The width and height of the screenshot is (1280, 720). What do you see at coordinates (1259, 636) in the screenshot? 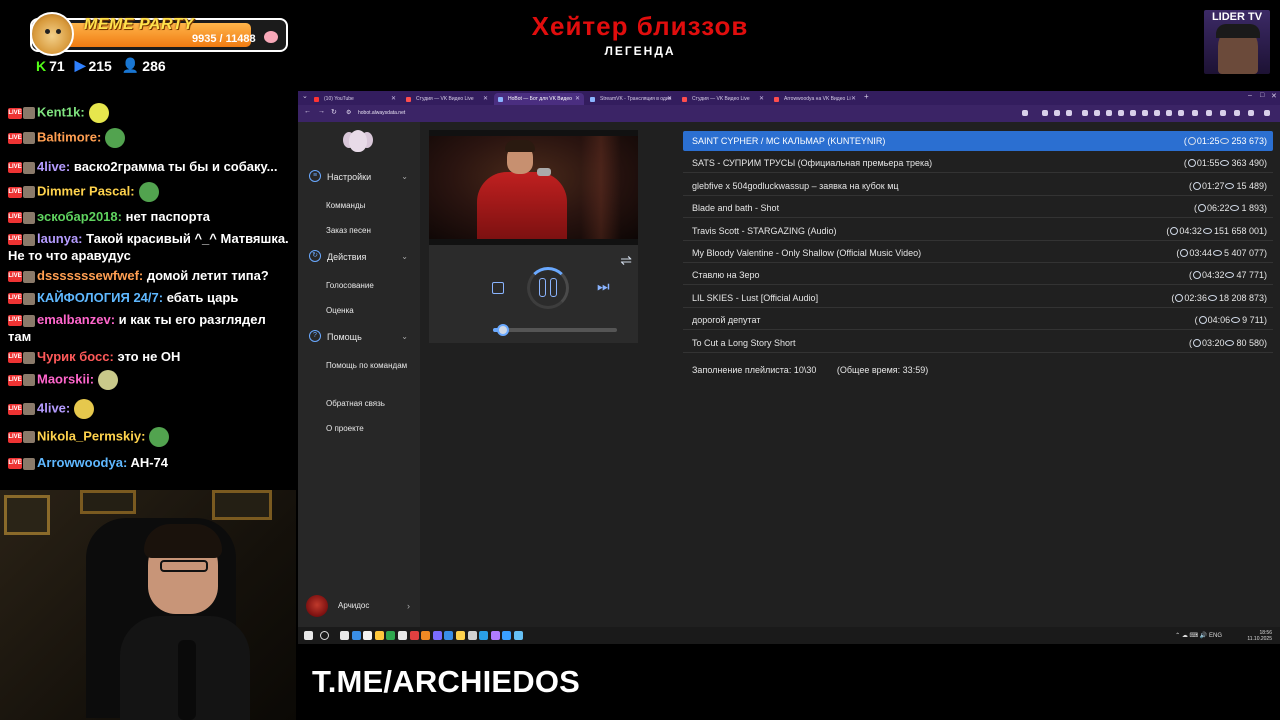
I see `clock: 18:56 11.10.2025` at bounding box center [1259, 636].